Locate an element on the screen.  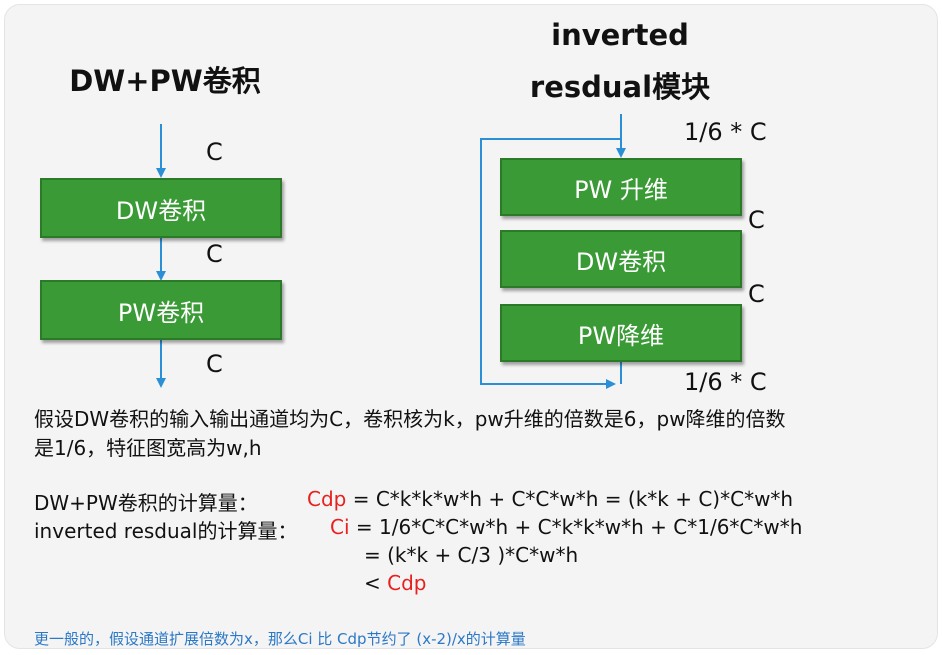
dwpw-cost-label: DW+PW卷积的计算量： is located at coordinates (146, 503).